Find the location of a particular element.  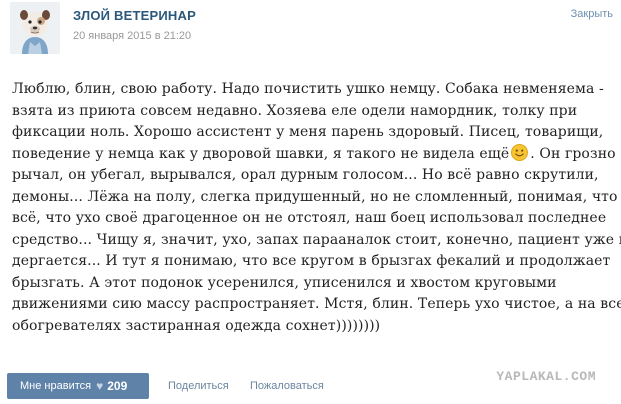

avatar is located at coordinates (35, 28).